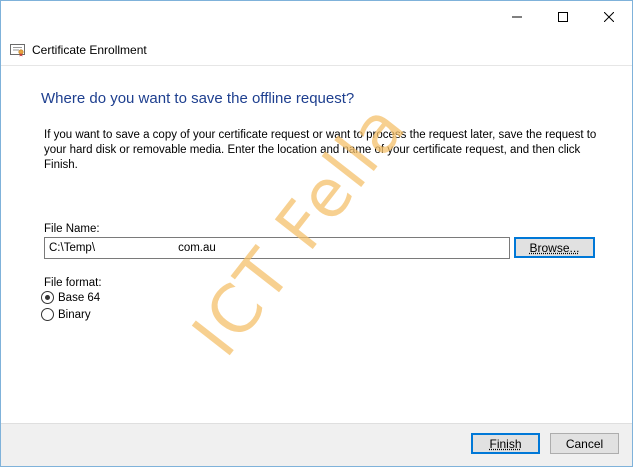  I want to click on radio-base64-indicator, so click(47, 297).